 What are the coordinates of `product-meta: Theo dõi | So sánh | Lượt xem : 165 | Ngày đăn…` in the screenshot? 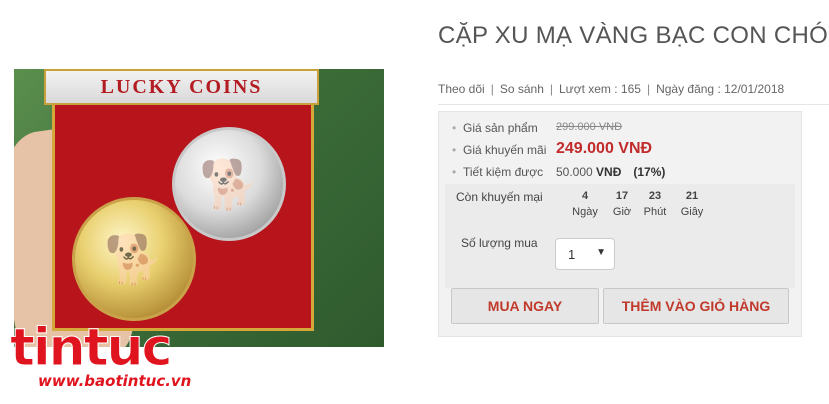 It's located at (611, 89).